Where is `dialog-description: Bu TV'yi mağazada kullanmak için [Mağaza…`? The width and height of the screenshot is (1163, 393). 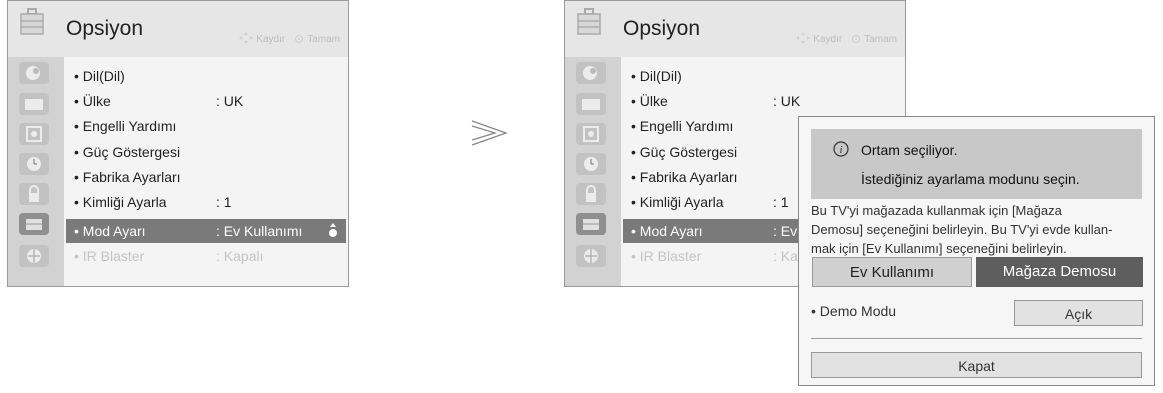
dialog-description: Bu TV'yi mağazada kullanmak için [Mağaza… is located at coordinates (979, 229).